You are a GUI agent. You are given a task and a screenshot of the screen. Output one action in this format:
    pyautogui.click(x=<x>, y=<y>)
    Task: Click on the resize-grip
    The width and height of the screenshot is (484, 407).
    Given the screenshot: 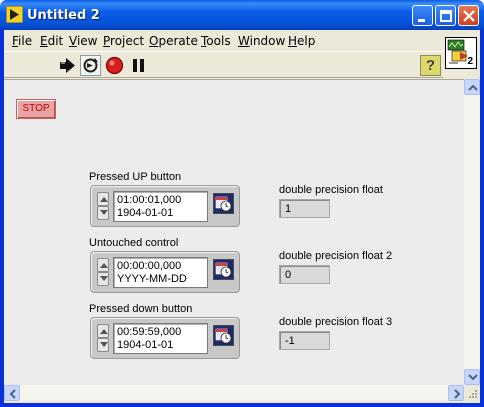 What is the action you would take?
    pyautogui.click(x=472, y=393)
    